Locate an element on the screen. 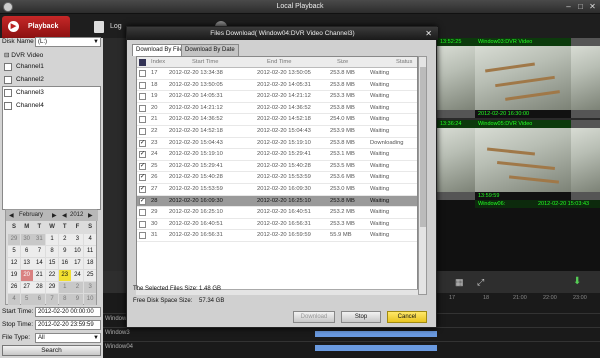  calendar-day: 20 is located at coordinates (26, 275).